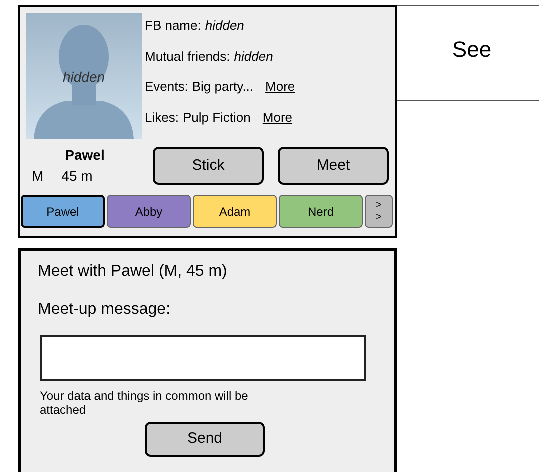 Image resolution: width=539 pixels, height=476 pixels. Describe the element at coordinates (38, 176) in the screenshot. I see `gender-text: M` at that location.